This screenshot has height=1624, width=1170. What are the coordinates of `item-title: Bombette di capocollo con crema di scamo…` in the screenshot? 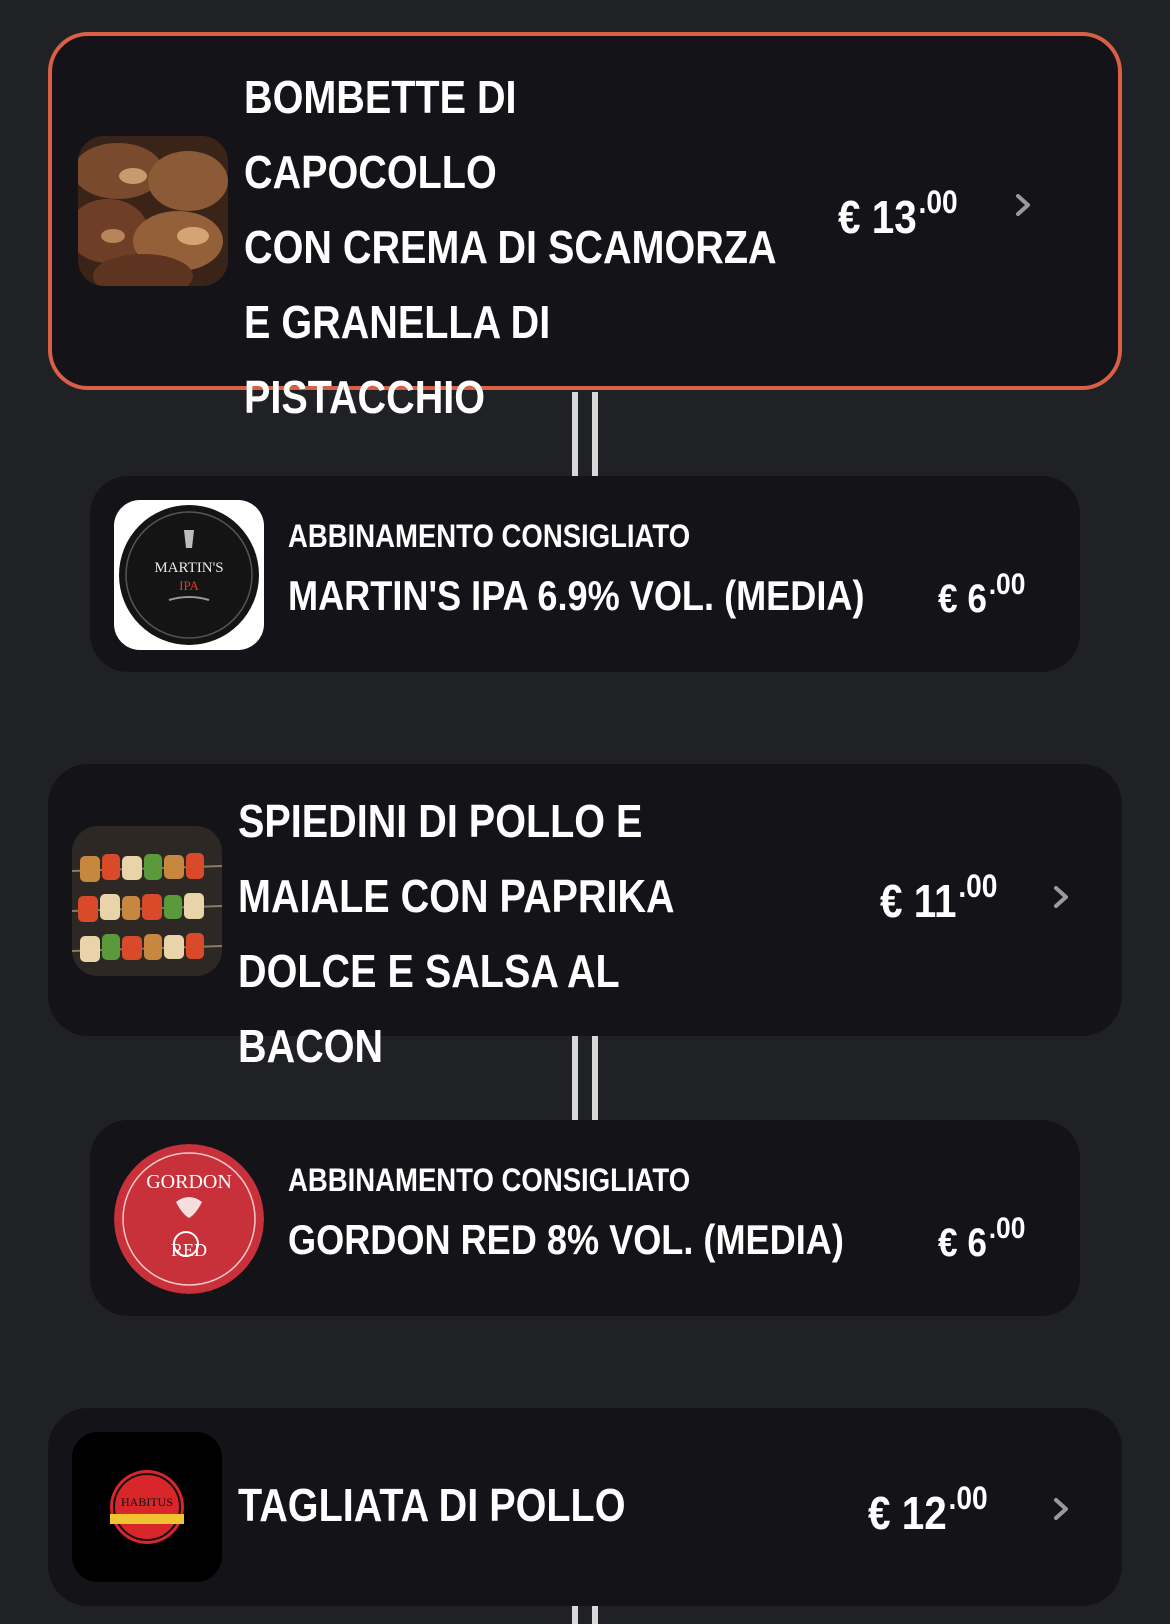 It's located at (510, 247).